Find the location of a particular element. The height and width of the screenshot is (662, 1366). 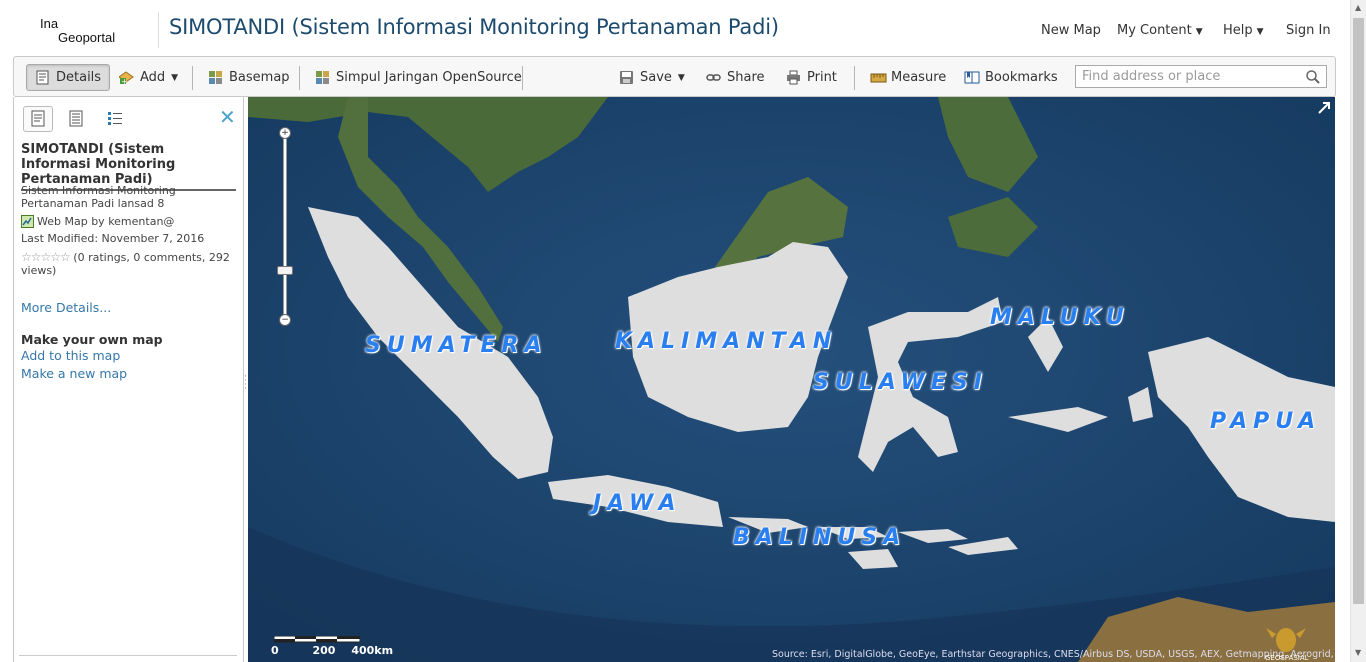

scroll-up-icon: ▲ is located at coordinates (1358, 7).